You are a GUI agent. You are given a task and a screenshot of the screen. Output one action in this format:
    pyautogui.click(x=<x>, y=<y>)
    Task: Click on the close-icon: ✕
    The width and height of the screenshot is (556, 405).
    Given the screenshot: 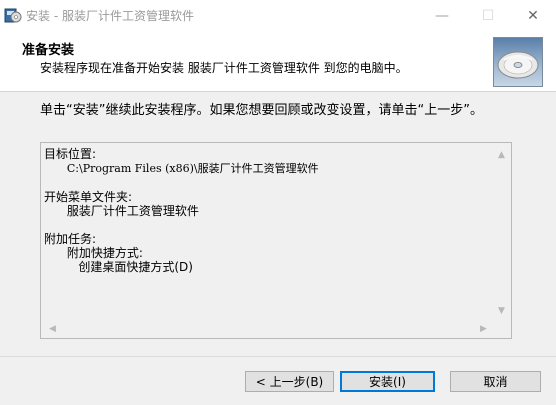 What is the action you would take?
    pyautogui.click(x=533, y=15)
    